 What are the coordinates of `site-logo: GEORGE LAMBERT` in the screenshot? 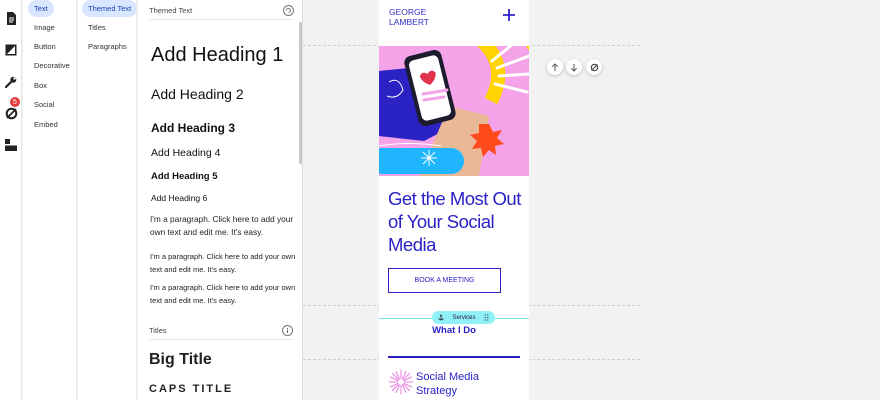 It's located at (409, 17).